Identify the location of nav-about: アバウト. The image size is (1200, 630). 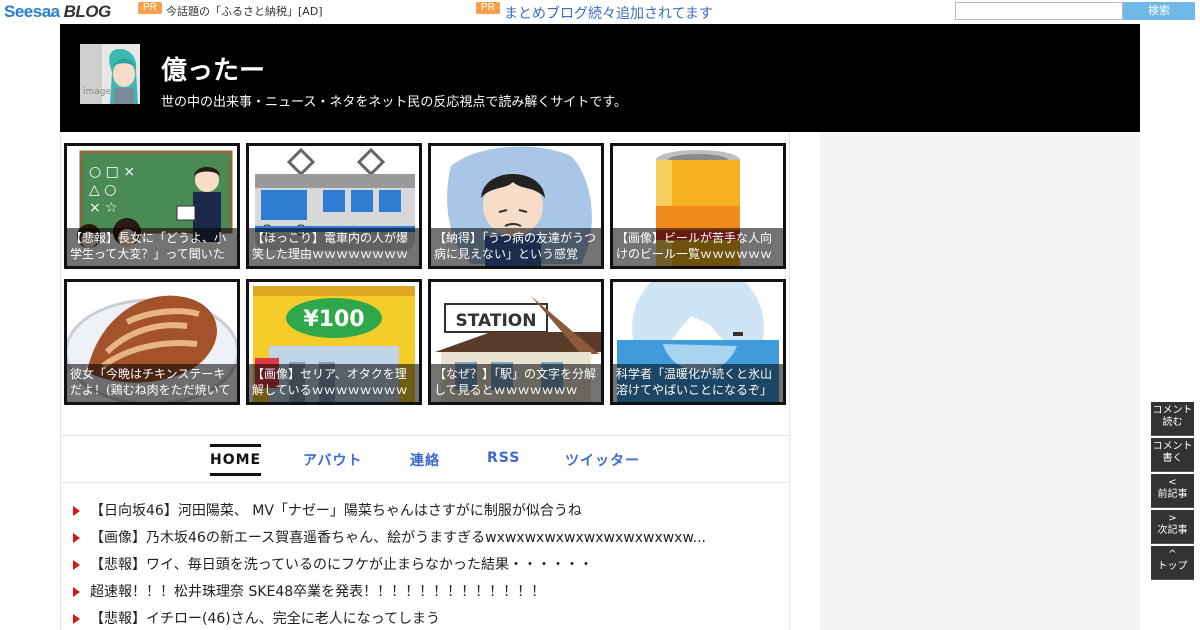
(332, 460).